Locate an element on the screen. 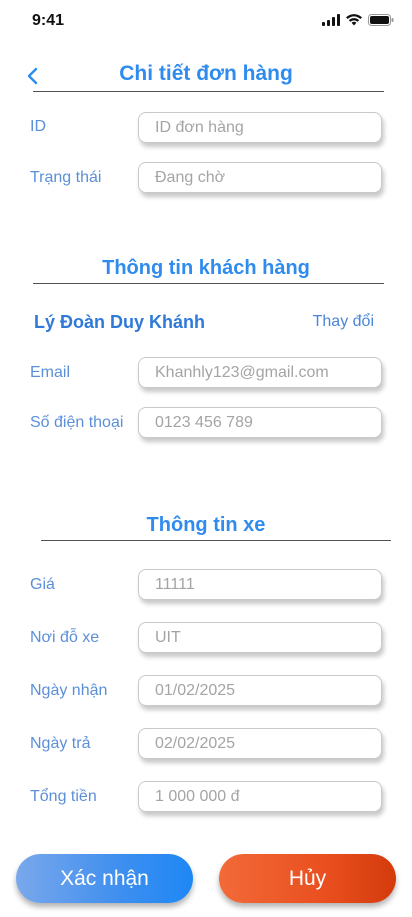 This screenshot has width=412, height=917. vehicle-section-title: Thông tin xe is located at coordinates (206, 525).